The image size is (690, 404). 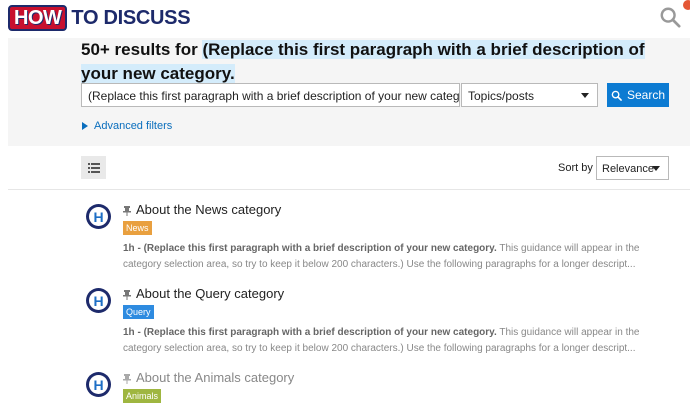 I want to click on search-type-select: Topics/posts, so click(x=529, y=95).